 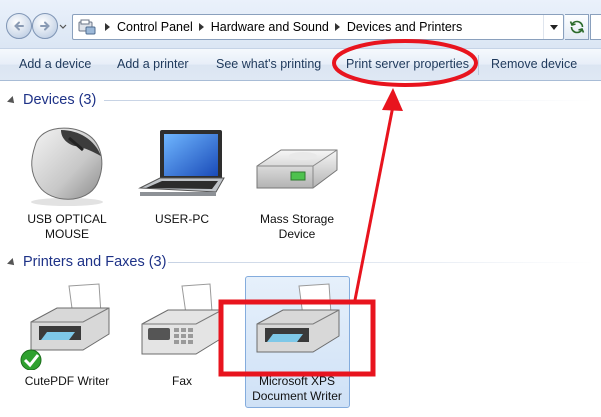 I want to click on breadcrumb-item: Control Panel, so click(x=155, y=27).